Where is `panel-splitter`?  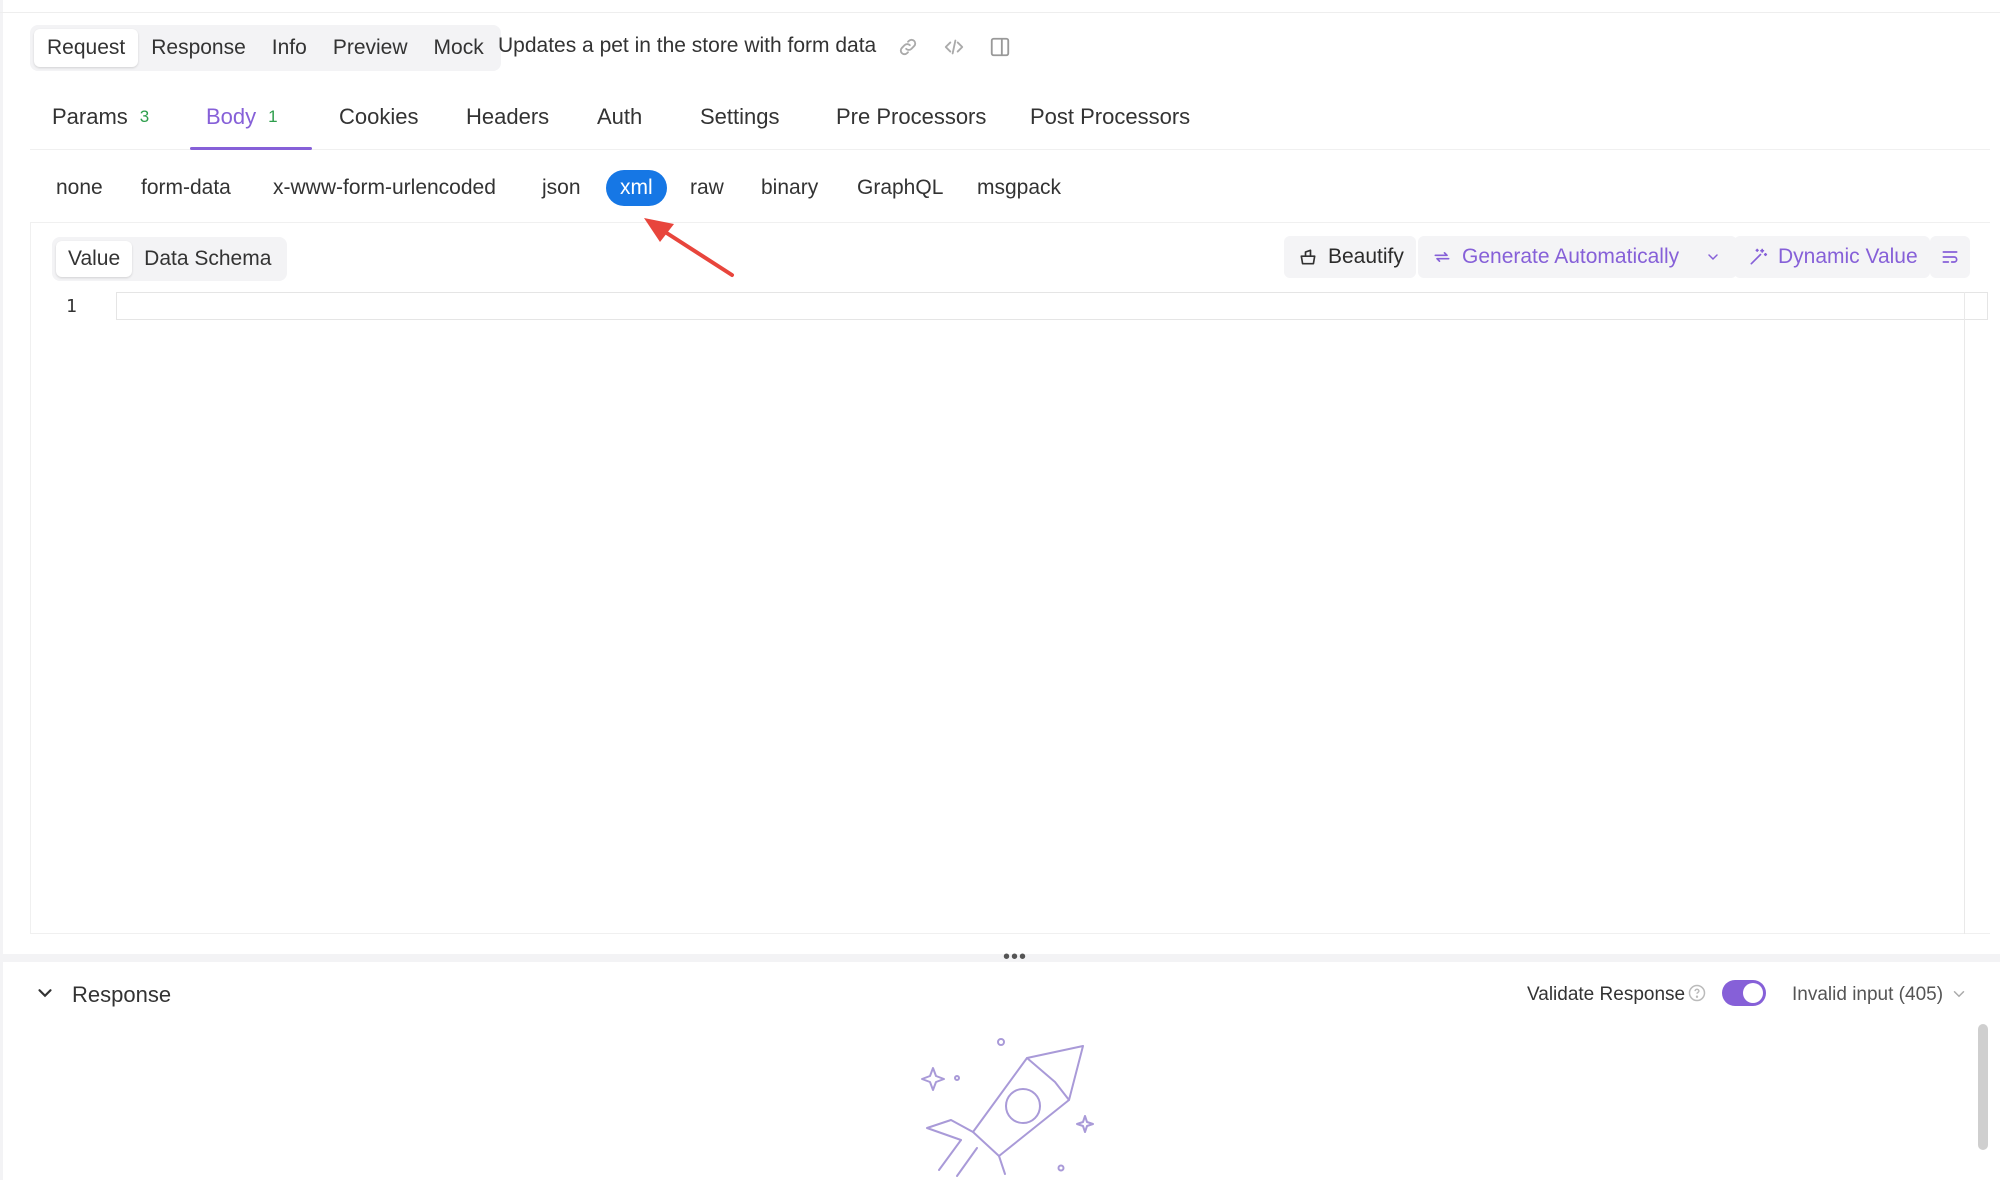
panel-splitter is located at coordinates (1000, 958).